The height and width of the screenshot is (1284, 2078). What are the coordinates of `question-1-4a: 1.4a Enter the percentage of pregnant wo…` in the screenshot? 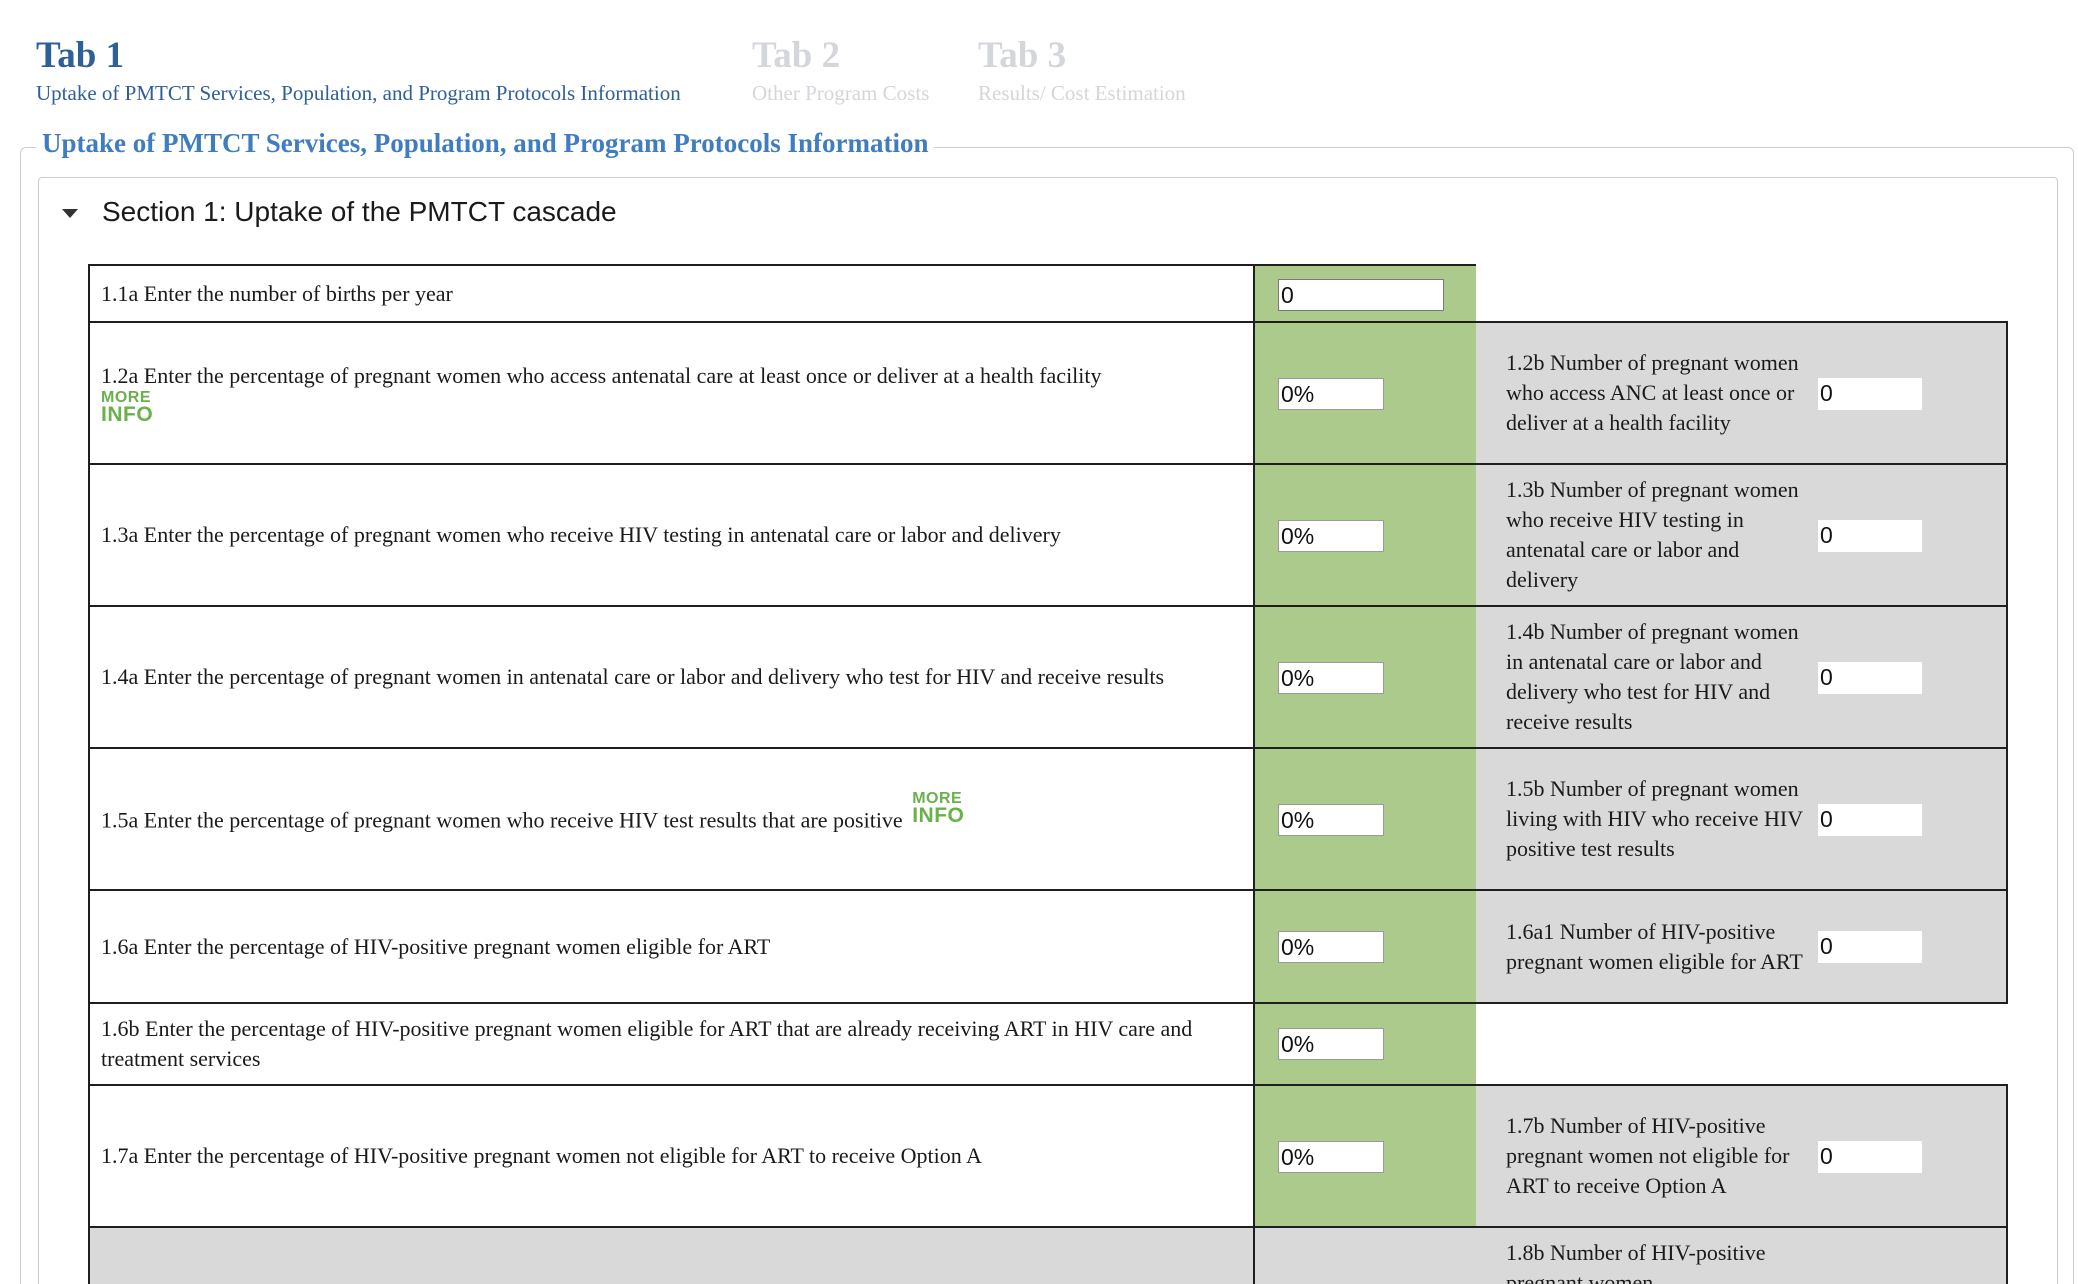 It's located at (671, 677).